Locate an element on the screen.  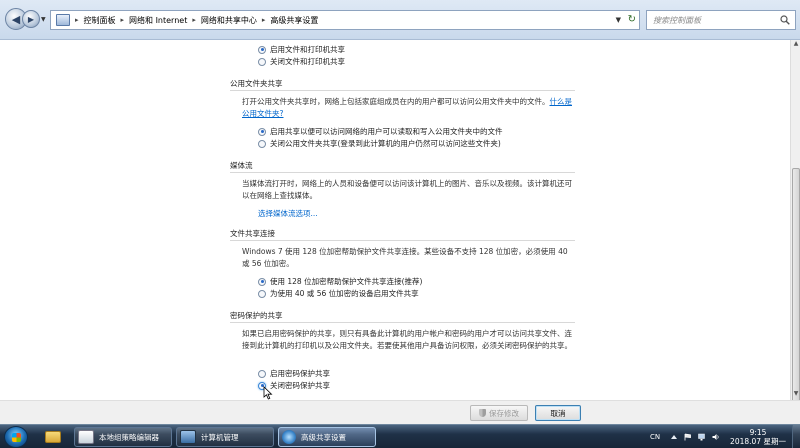
breadcrumb-item: ▸ 高级共享设置 is located at coordinates (288, 20).